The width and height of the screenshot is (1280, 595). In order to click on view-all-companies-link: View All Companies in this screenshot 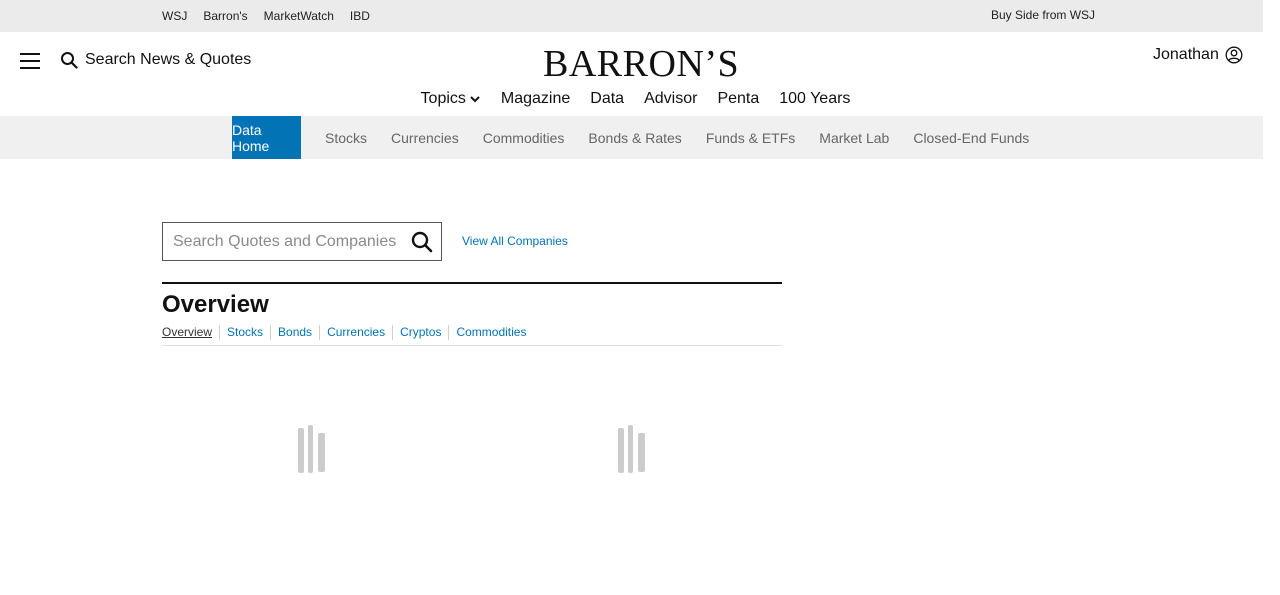, I will do `click(515, 241)`.